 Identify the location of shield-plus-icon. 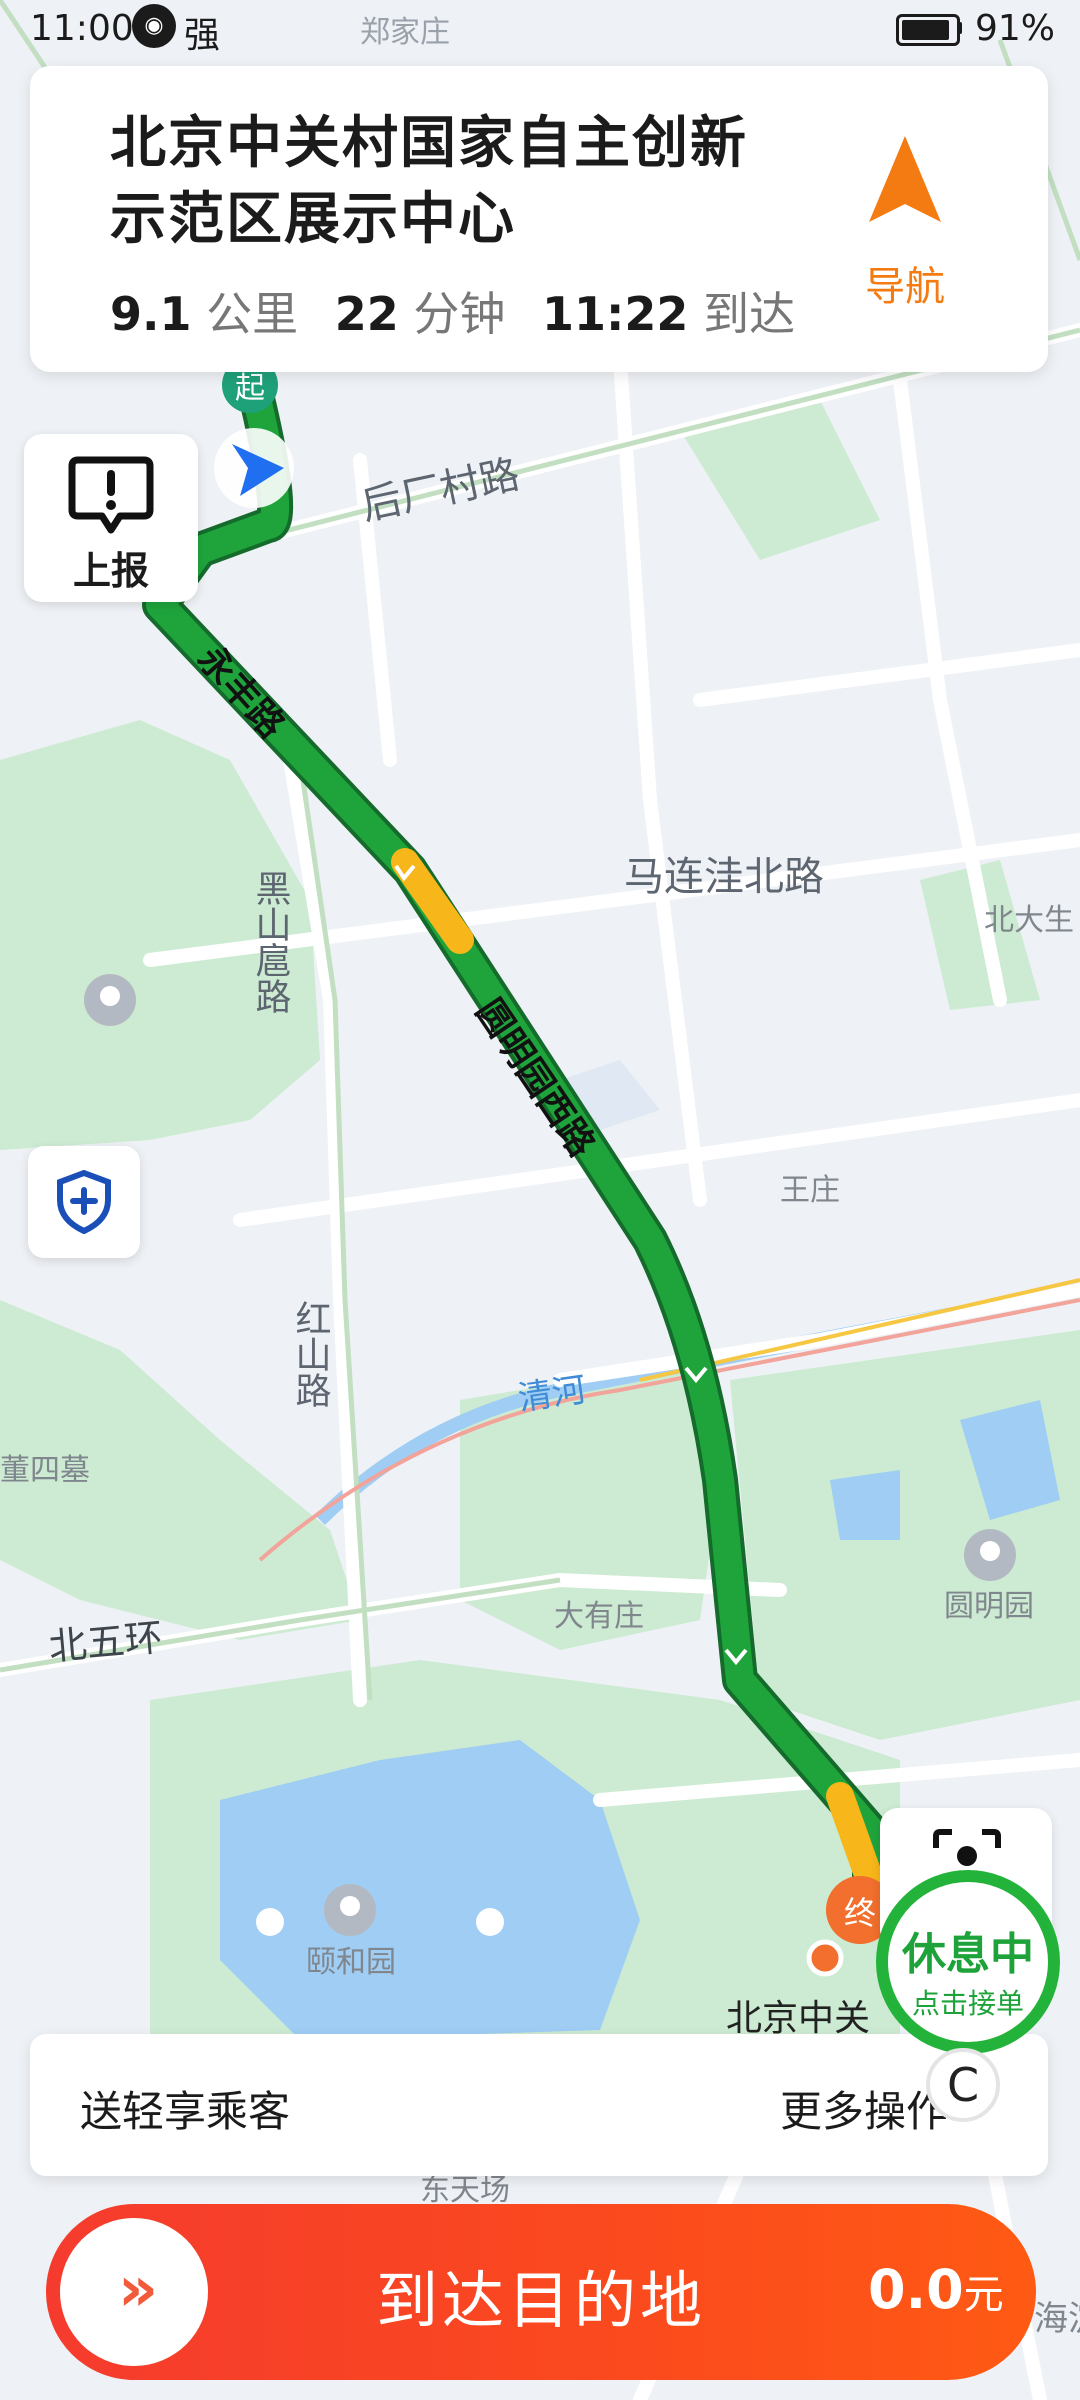
(84, 1202).